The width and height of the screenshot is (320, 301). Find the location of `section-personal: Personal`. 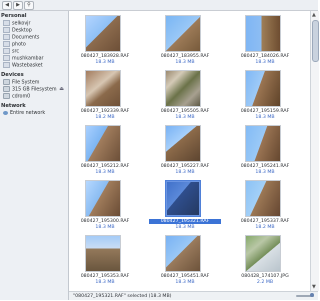

section-personal: Personal is located at coordinates (14, 16).